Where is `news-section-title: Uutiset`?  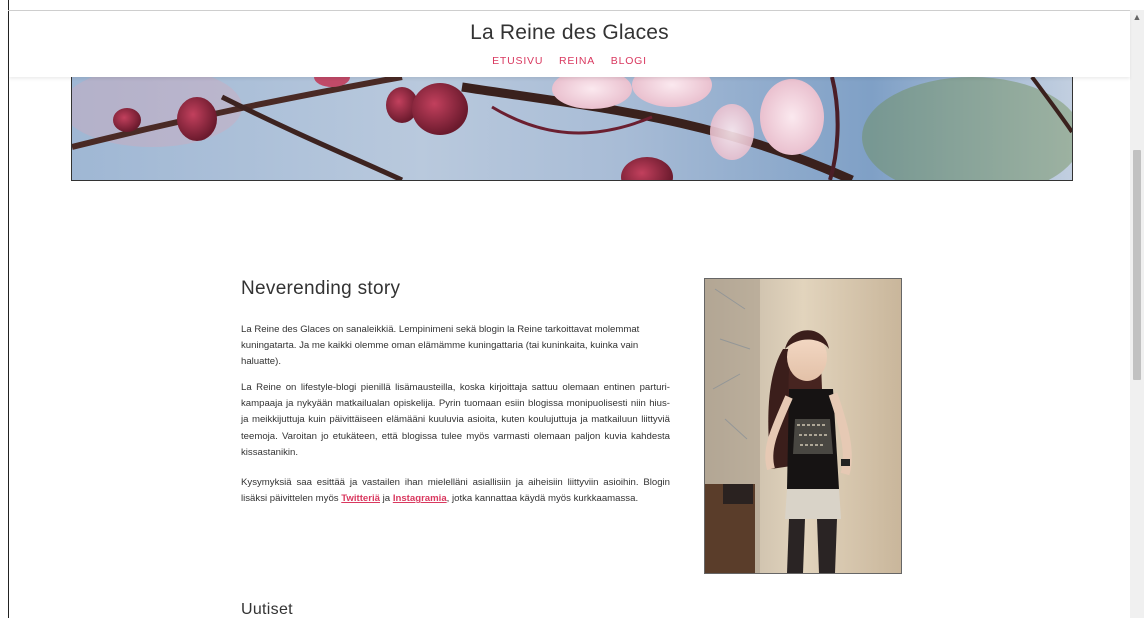
news-section-title: Uutiset is located at coordinates (267, 609).